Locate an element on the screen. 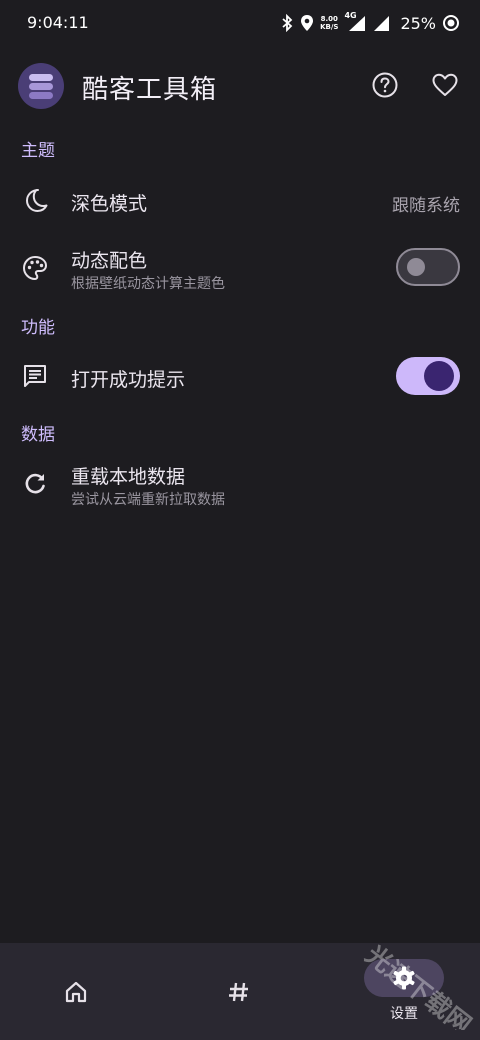  settings-gear-icon is located at coordinates (404, 978).